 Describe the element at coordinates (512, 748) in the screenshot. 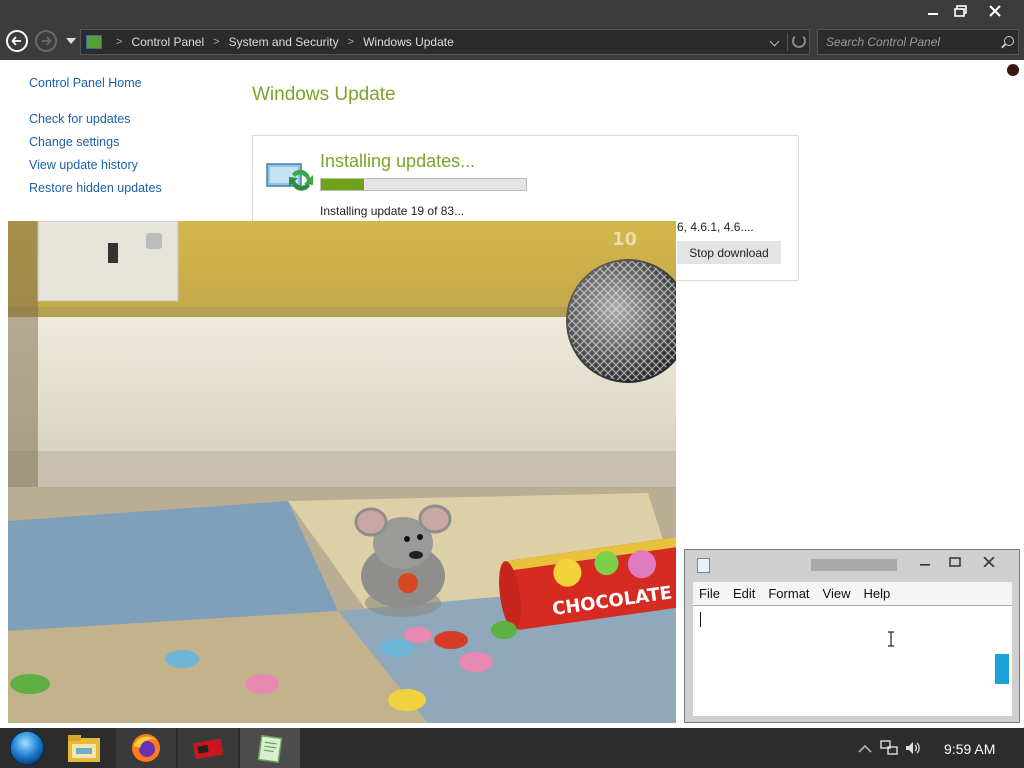

I see `taskbar: 9:59 AM` at that location.